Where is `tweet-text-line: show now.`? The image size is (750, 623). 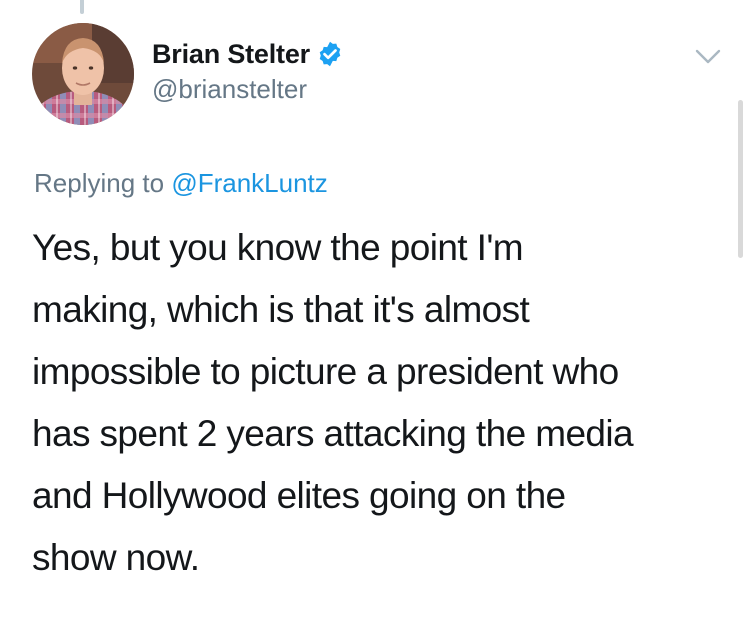
tweet-text-line: show now. is located at coordinates (116, 557).